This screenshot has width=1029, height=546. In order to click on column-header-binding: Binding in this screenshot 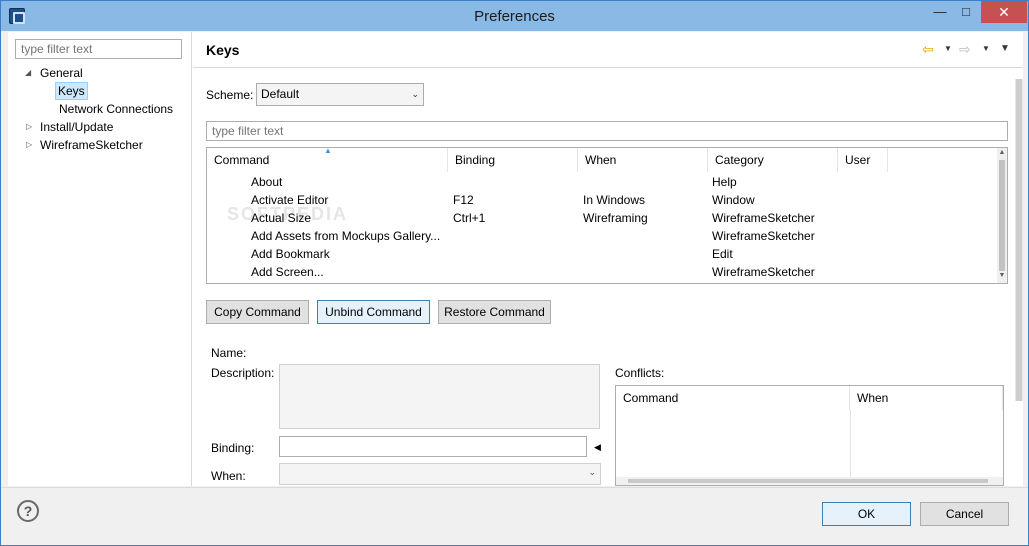, I will do `click(513, 160)`.